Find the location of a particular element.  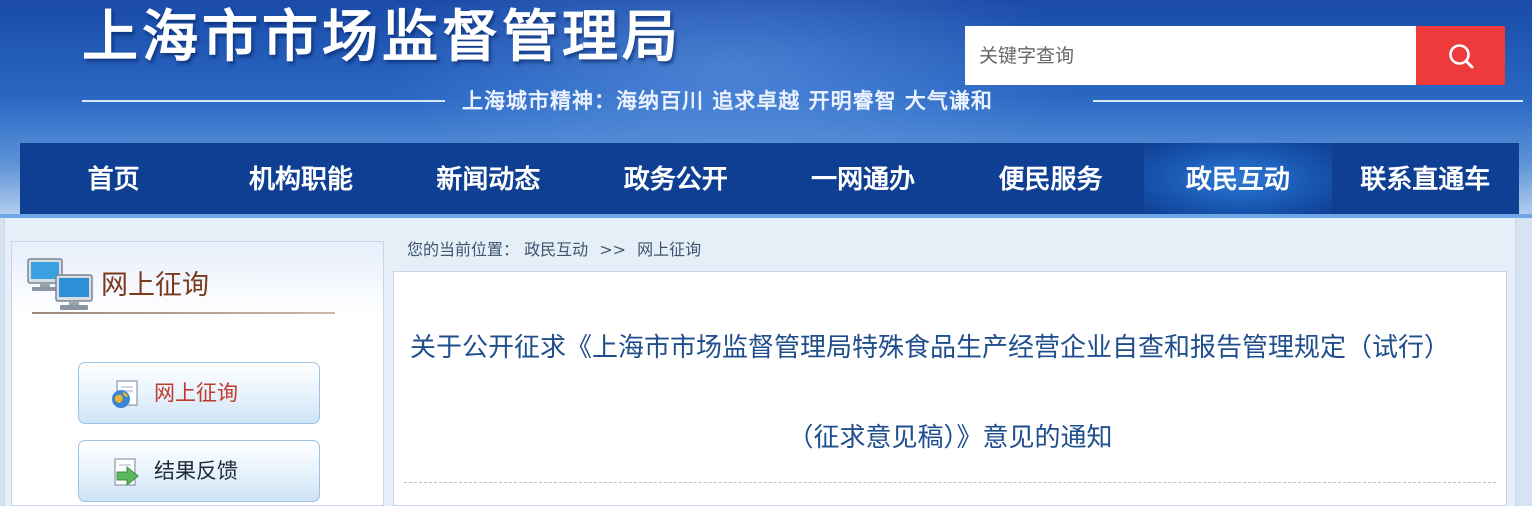

nav-item-contact: 联系直通车 is located at coordinates (1425, 179).